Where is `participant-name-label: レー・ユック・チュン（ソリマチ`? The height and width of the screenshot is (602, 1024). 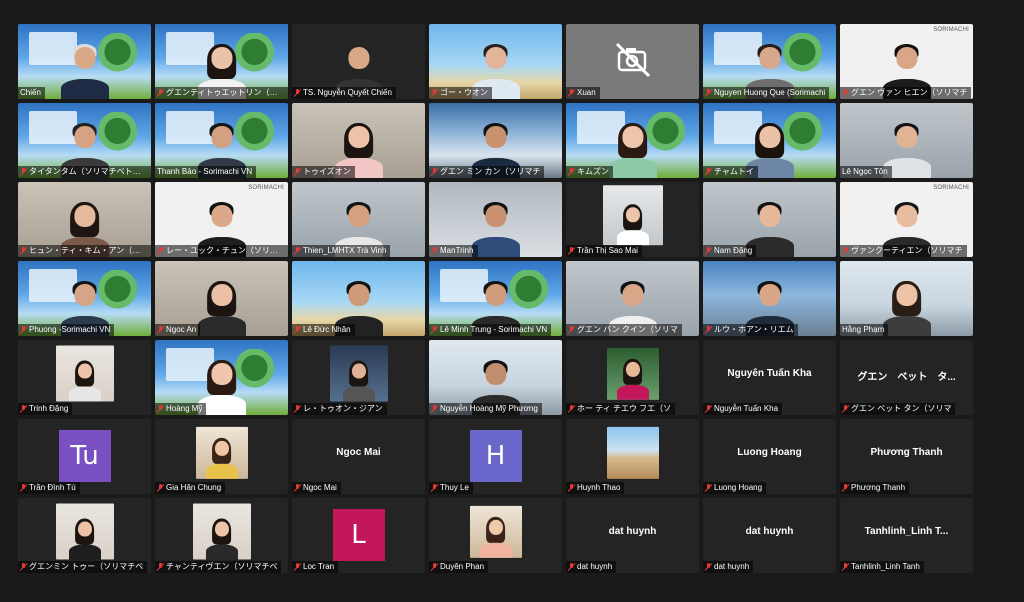
participant-name-label: レー・ユック・チュン（ソリマチ is located at coordinates (221, 251).